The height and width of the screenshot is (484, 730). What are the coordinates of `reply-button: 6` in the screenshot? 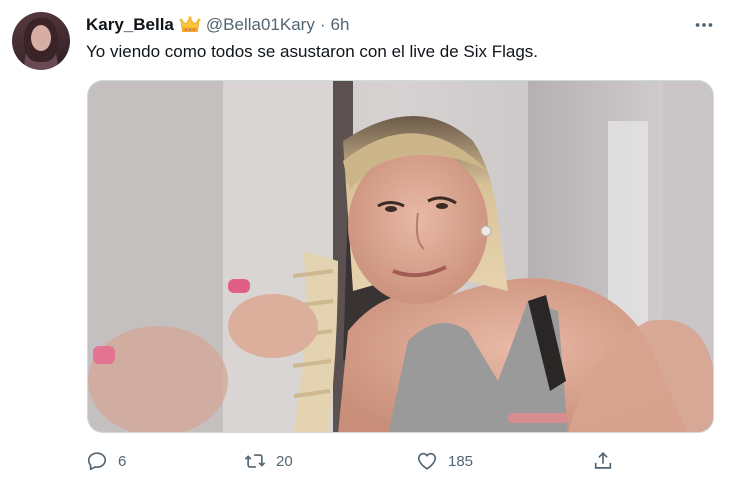 It's located at (106, 461).